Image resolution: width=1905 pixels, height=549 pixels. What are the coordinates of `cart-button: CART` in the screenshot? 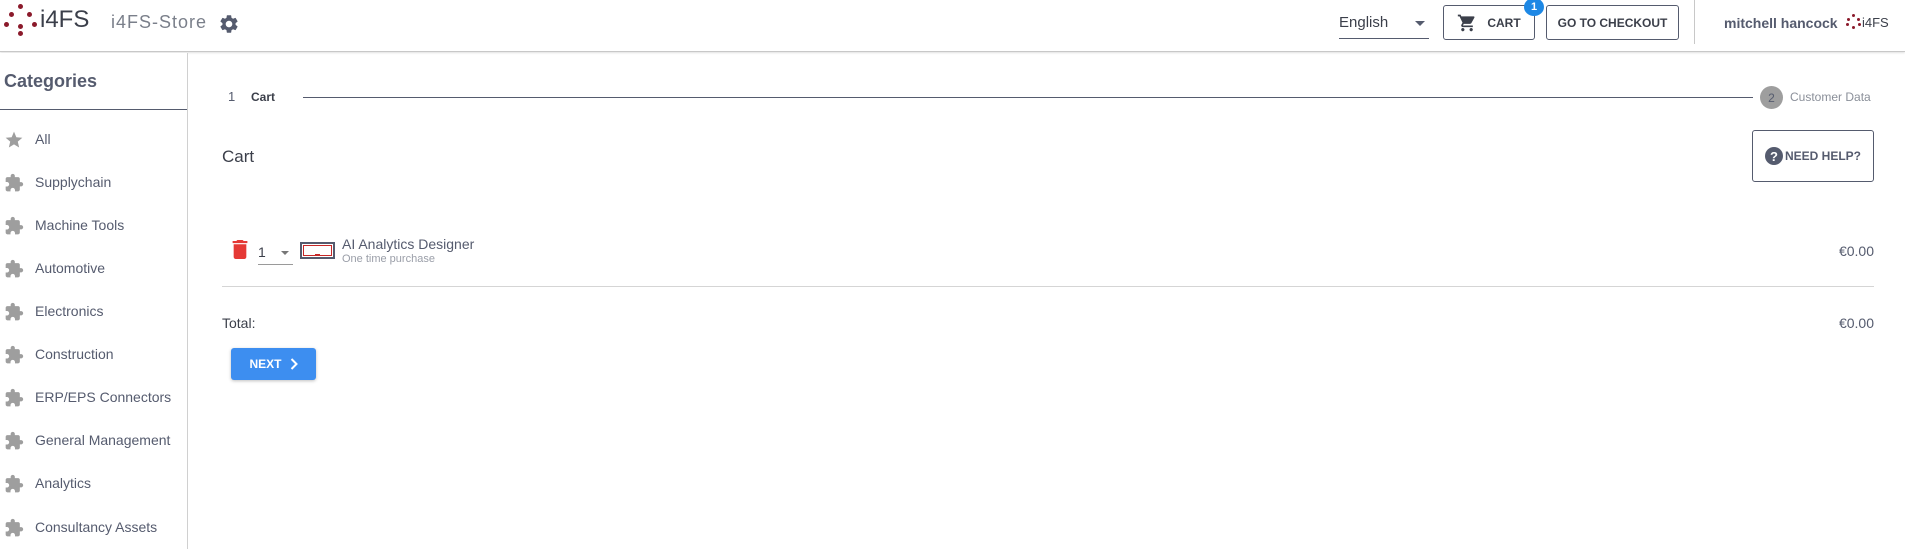 It's located at (1489, 22).